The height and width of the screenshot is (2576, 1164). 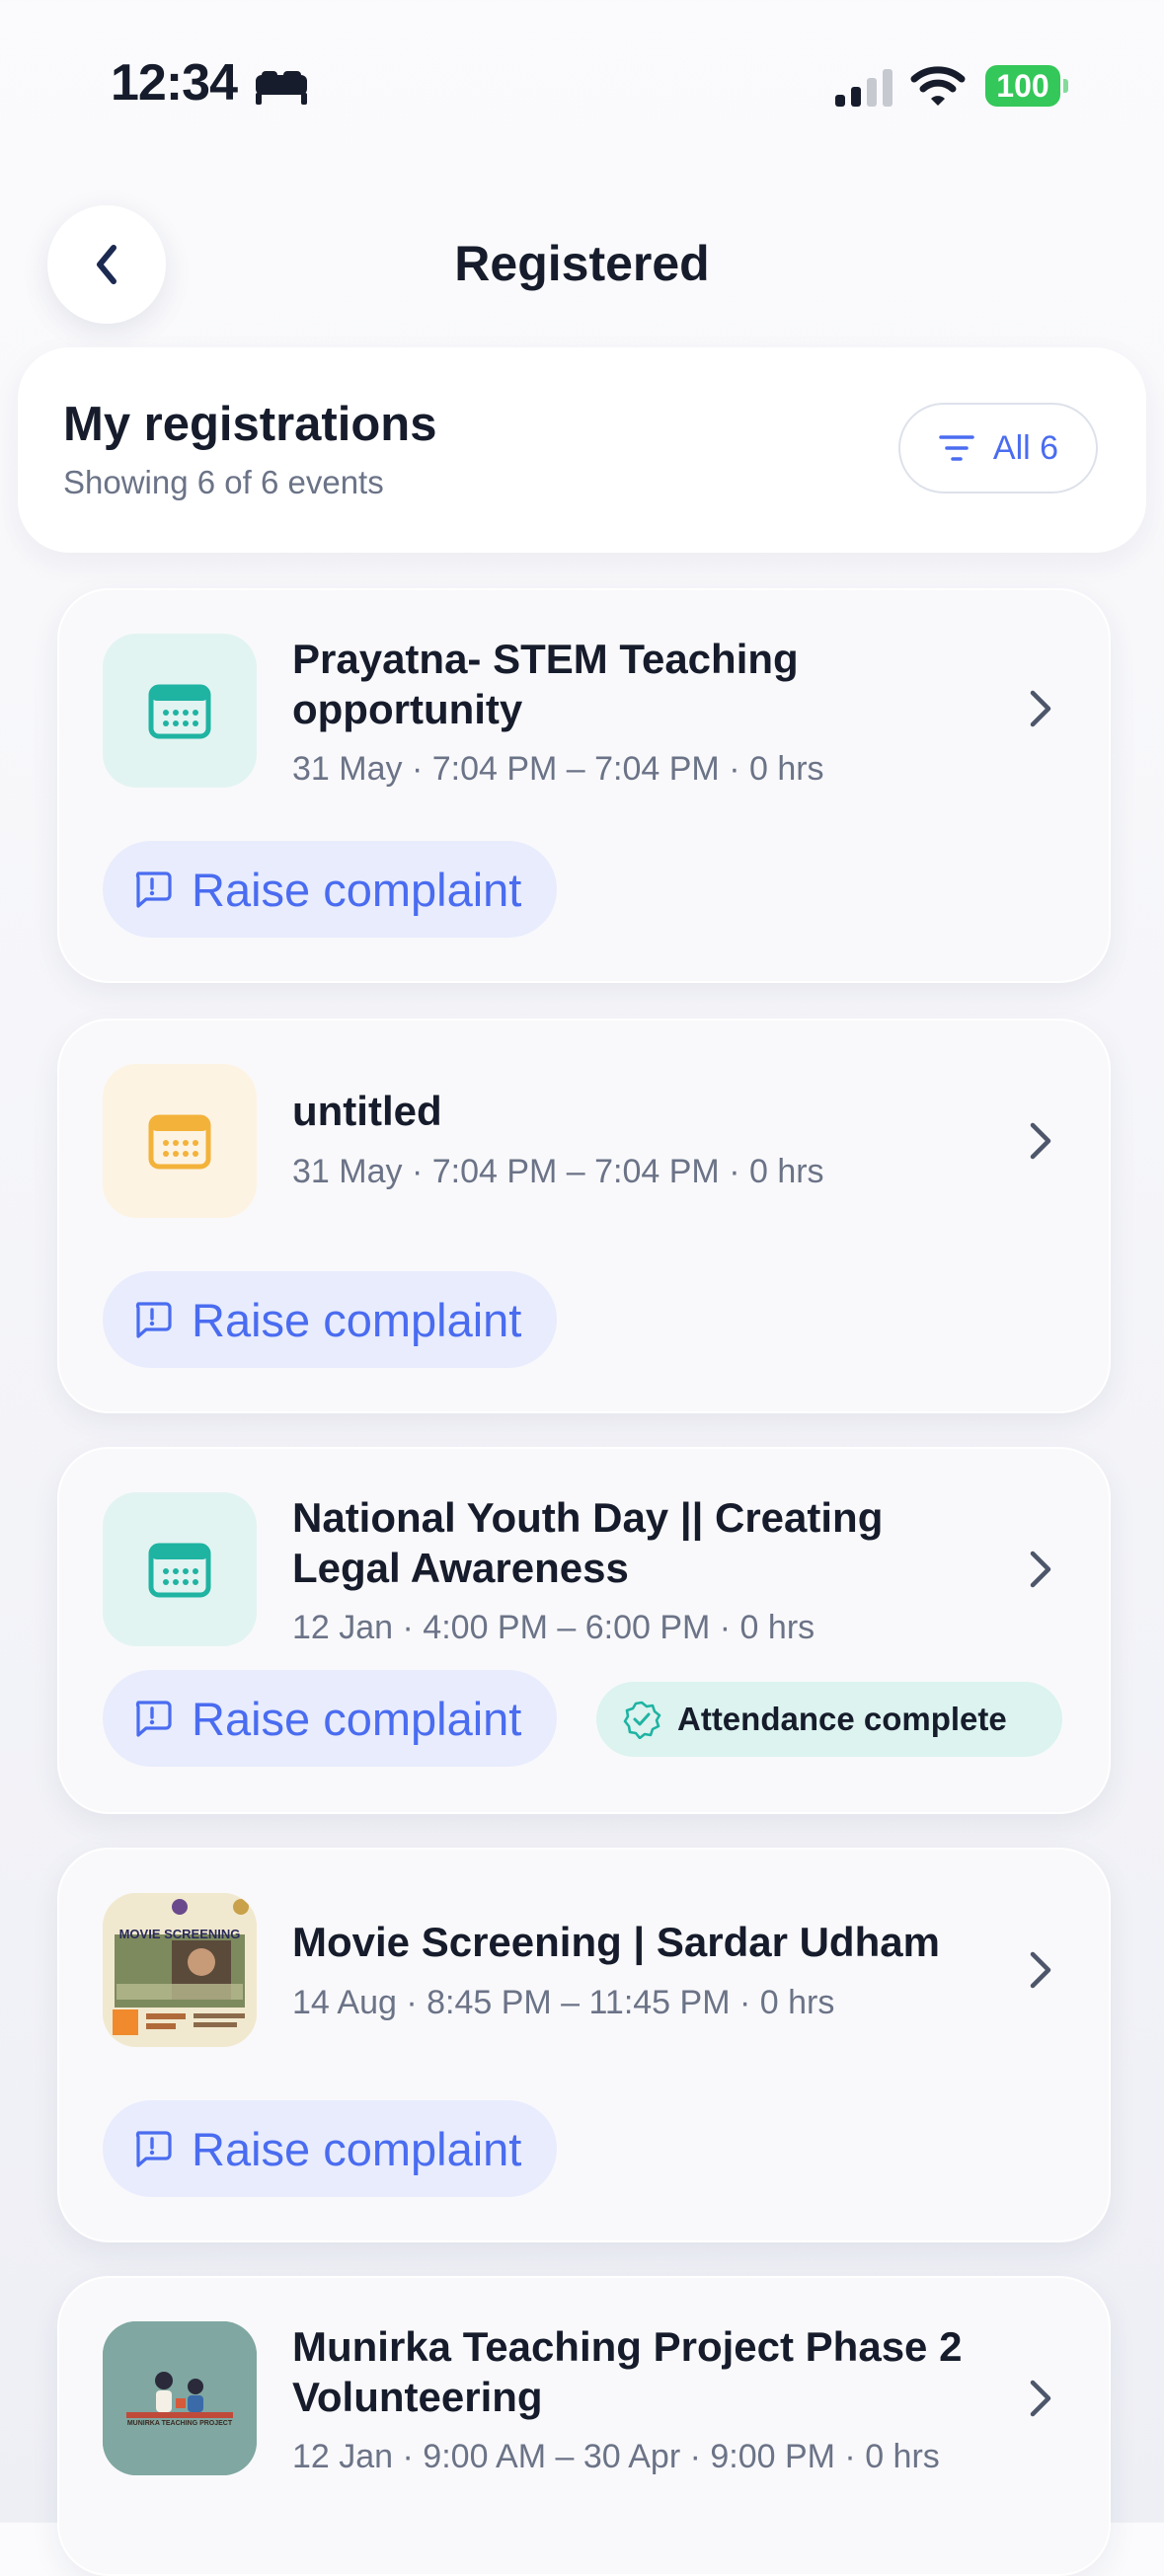 I want to click on teaching-project-graphic, so click(x=180, y=2398).